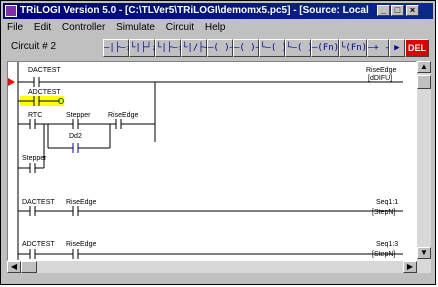 The height and width of the screenshot is (287, 438). I want to click on coil-label: Seq1:1, so click(387, 202).